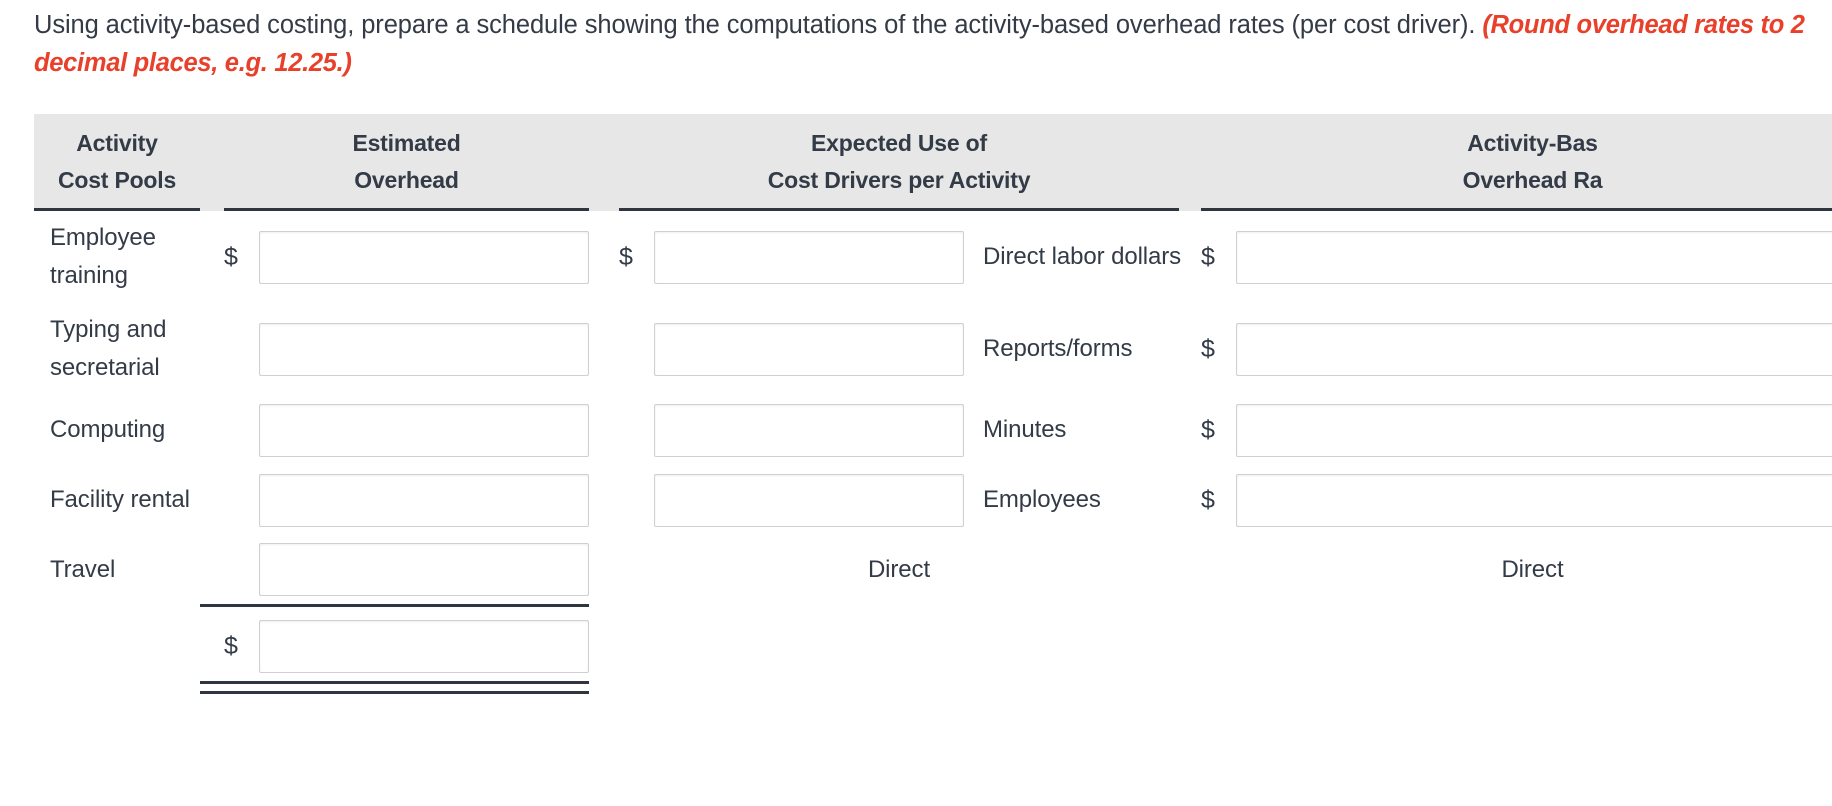  I want to click on row1-overhead-cell: $, so click(406, 257).